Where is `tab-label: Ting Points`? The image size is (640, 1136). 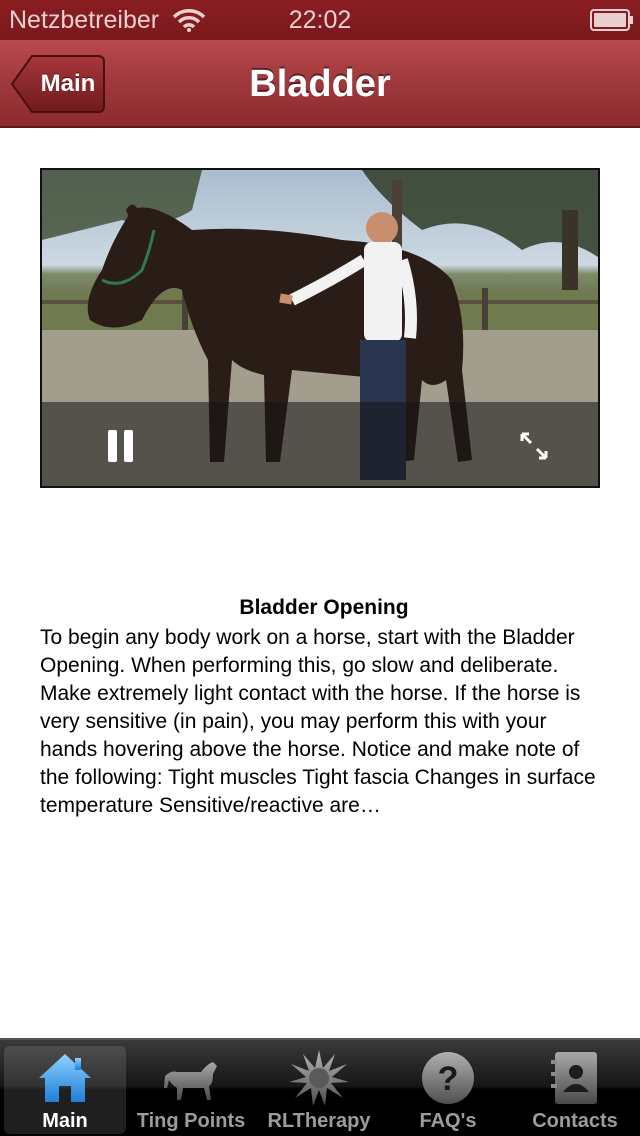
tab-label: Ting Points is located at coordinates (191, 1121).